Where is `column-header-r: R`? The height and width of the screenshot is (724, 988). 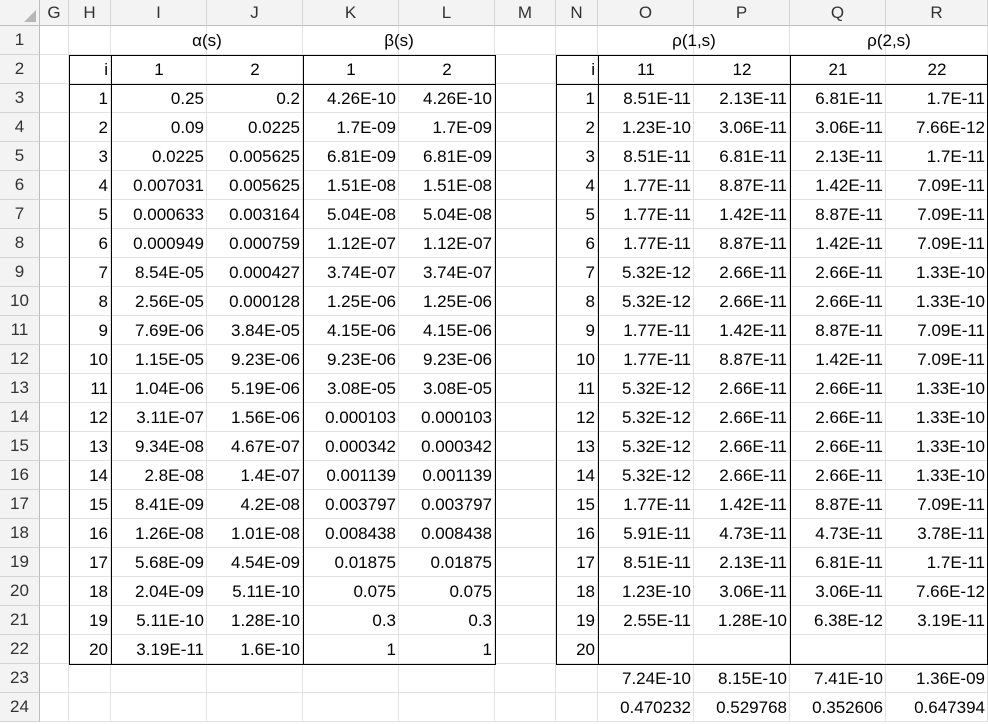 column-header-r: R is located at coordinates (937, 13).